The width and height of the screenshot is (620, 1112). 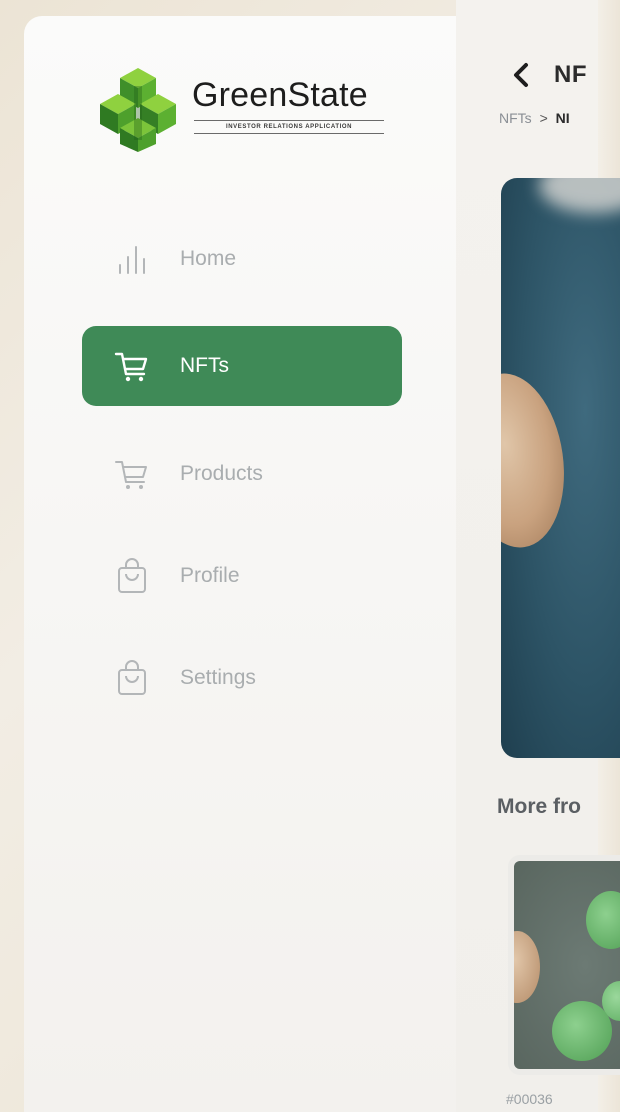 What do you see at coordinates (564, 965) in the screenshot?
I see `nft-thumbnail-card` at bounding box center [564, 965].